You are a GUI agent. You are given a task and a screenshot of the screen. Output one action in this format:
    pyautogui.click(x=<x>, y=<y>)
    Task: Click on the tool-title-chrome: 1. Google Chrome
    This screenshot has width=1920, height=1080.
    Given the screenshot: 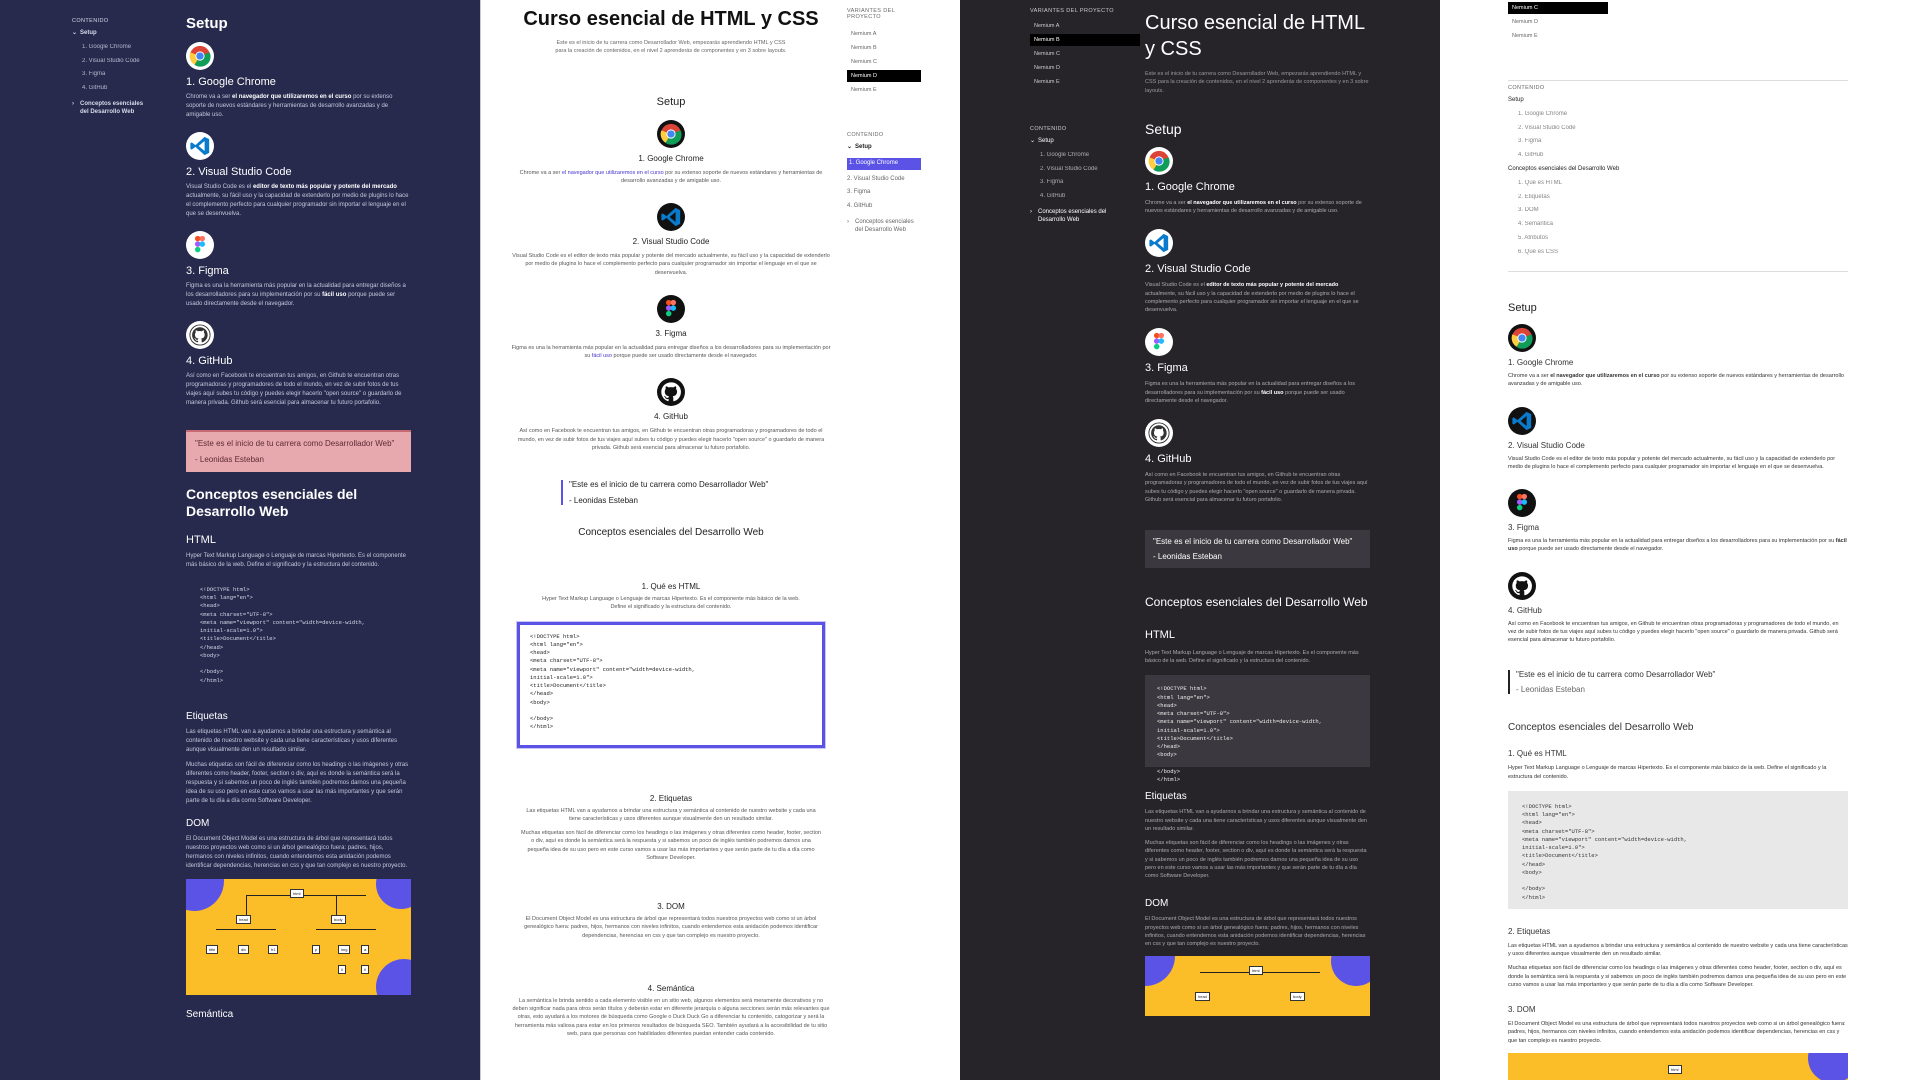 What is the action you would take?
    pyautogui.click(x=231, y=82)
    